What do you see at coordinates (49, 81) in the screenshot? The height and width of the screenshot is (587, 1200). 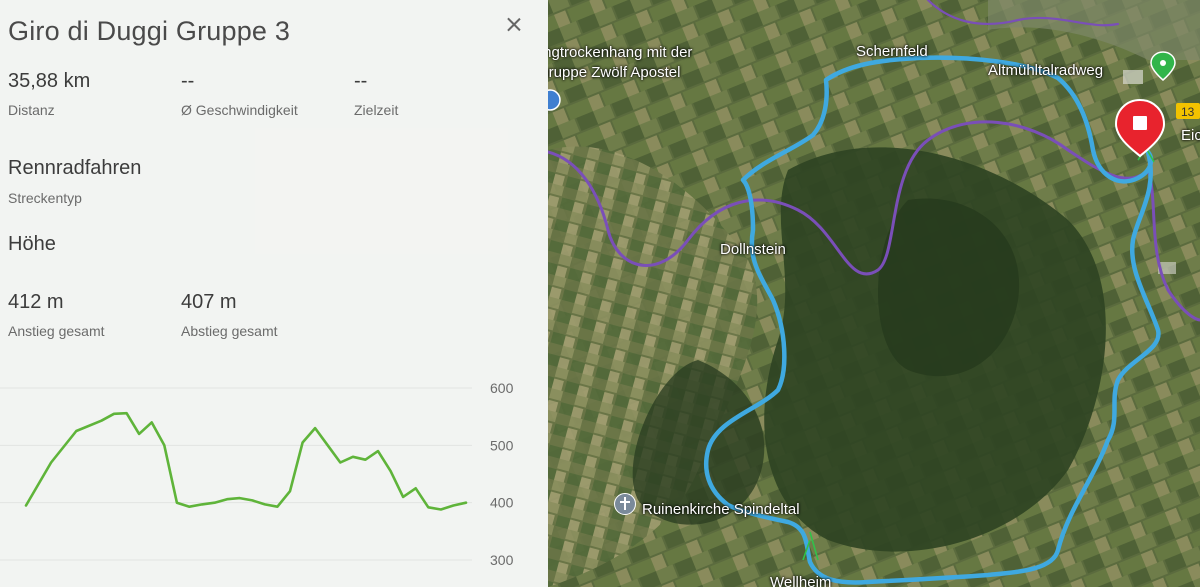 I see `distance-value: 35,88 km` at bounding box center [49, 81].